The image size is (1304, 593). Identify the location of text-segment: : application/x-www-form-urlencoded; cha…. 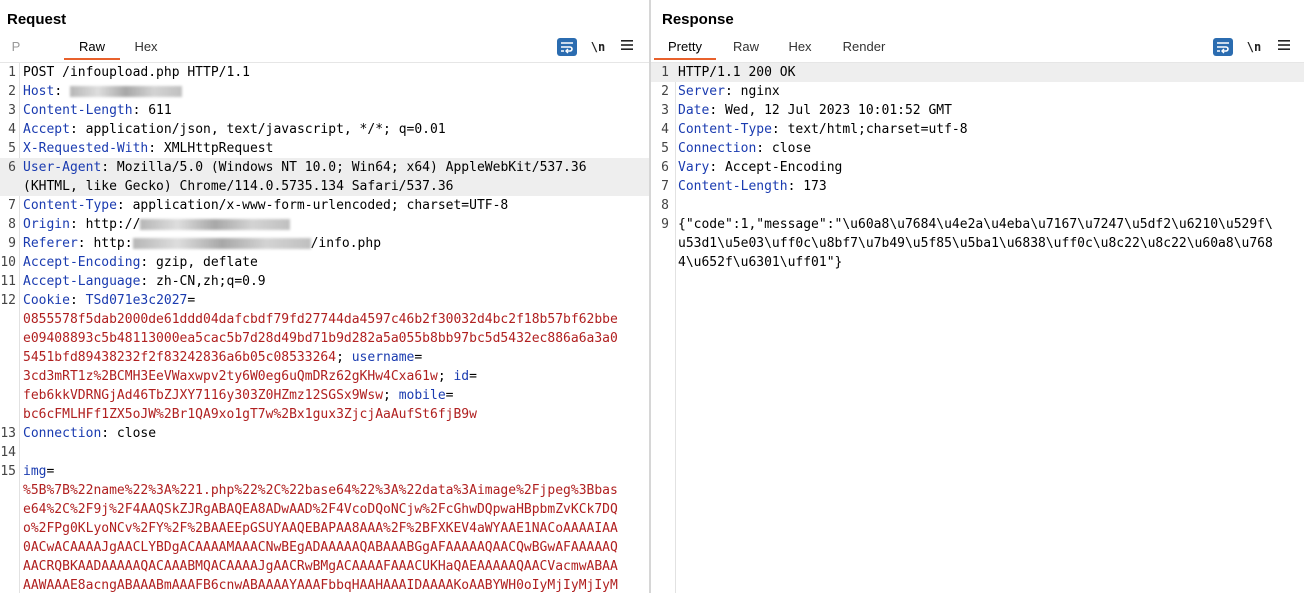
(312, 205).